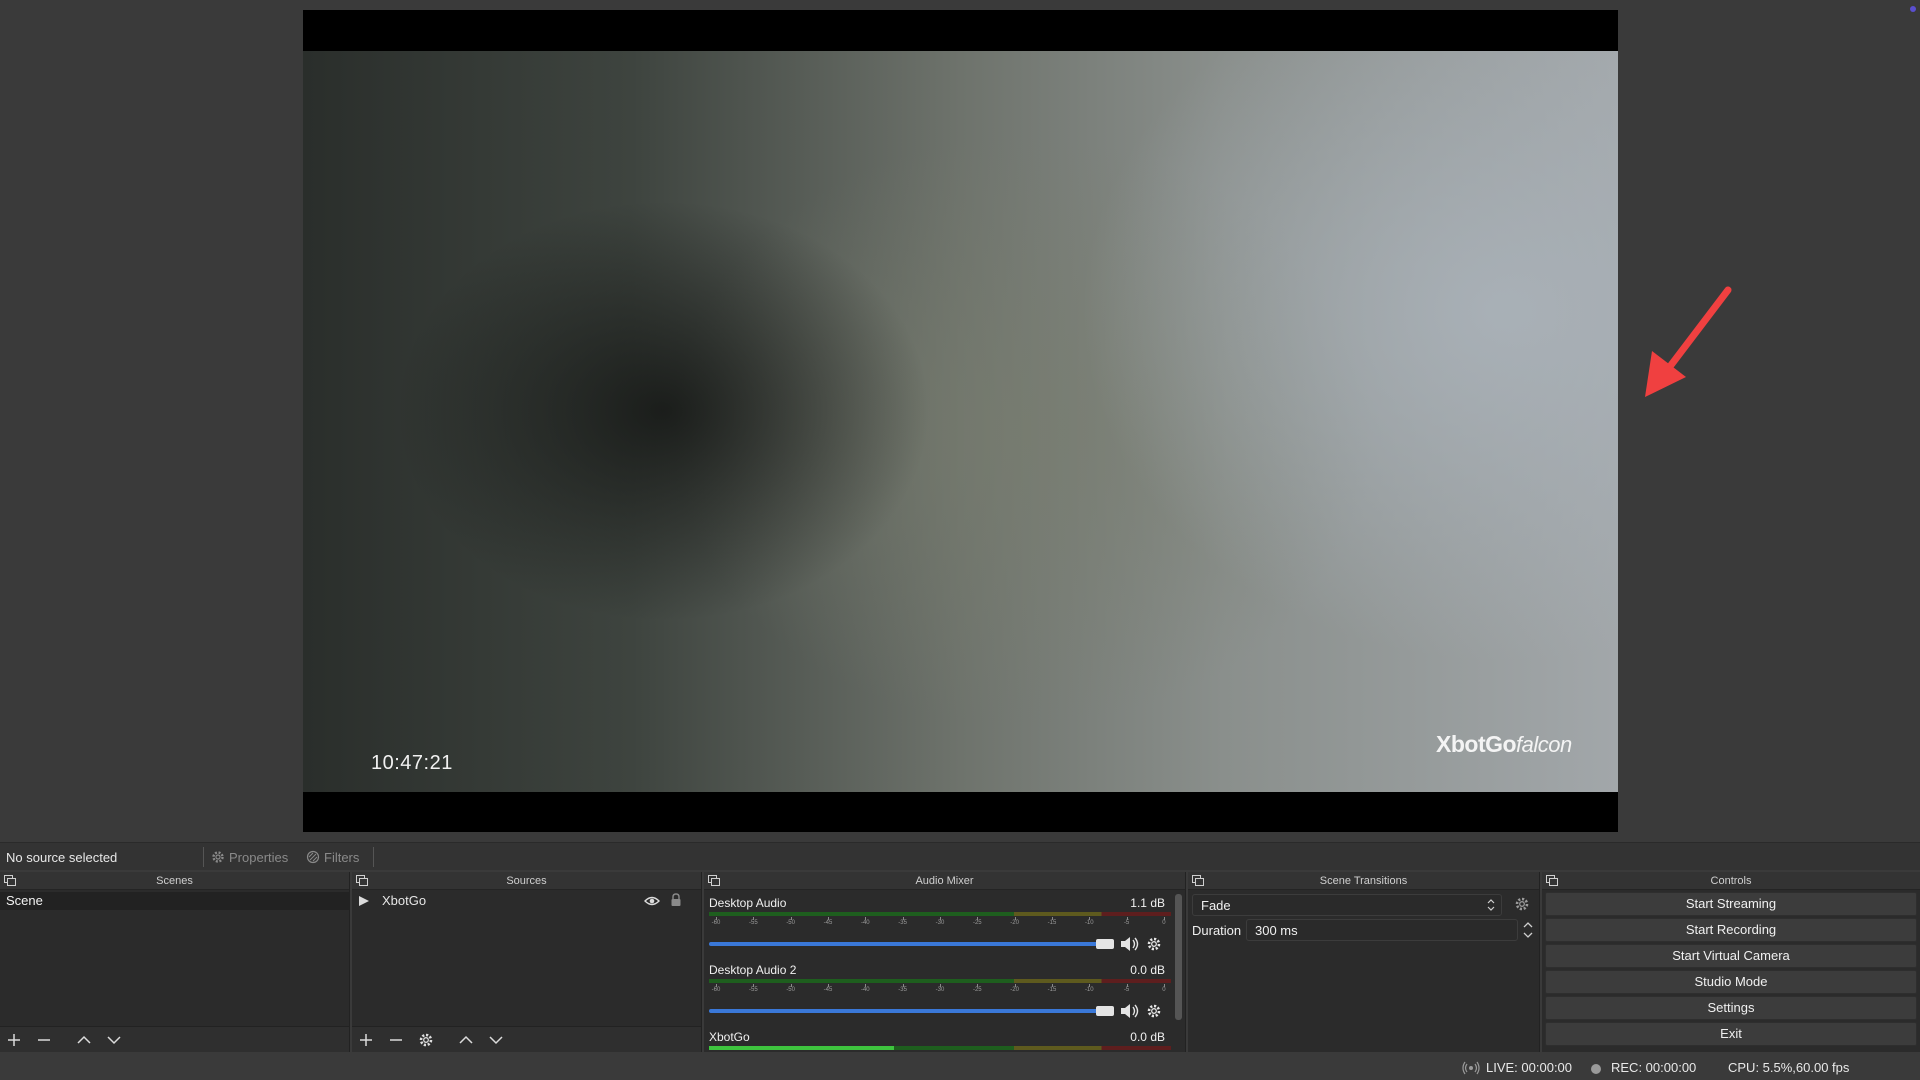  Describe the element at coordinates (175, 962) in the screenshot. I see `scenes-dock: Scenes Scene` at that location.